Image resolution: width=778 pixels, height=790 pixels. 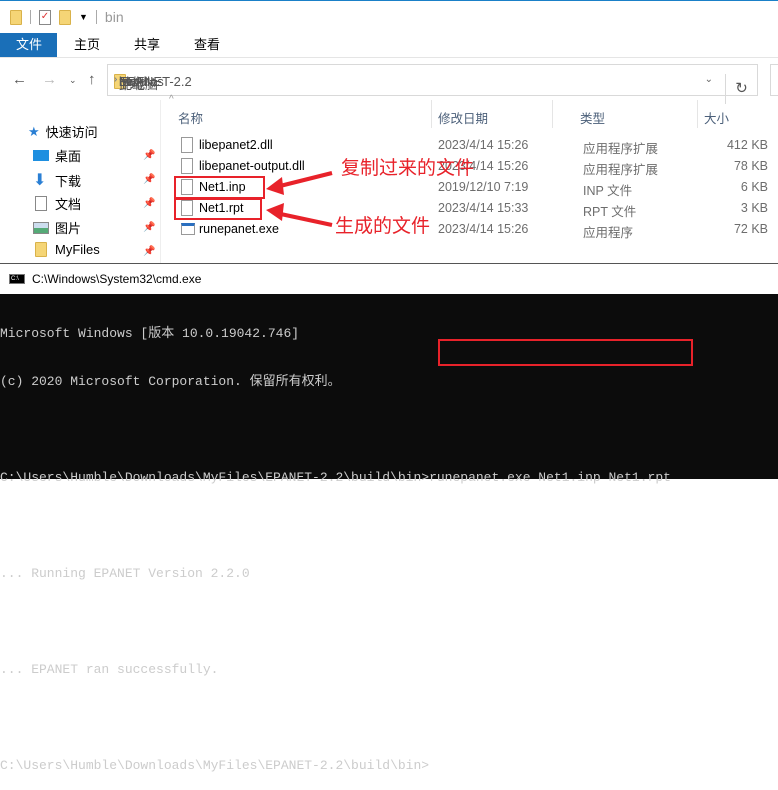 What do you see at coordinates (57, 203) in the screenshot?
I see `sidebar-item-documents: 文档` at bounding box center [57, 203].